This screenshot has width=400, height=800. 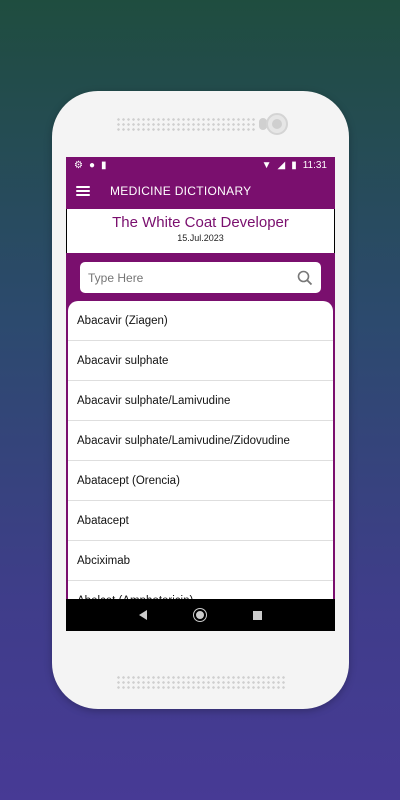 What do you see at coordinates (200, 238) in the screenshot?
I see `header-date: 15.Jul.2023` at bounding box center [200, 238].